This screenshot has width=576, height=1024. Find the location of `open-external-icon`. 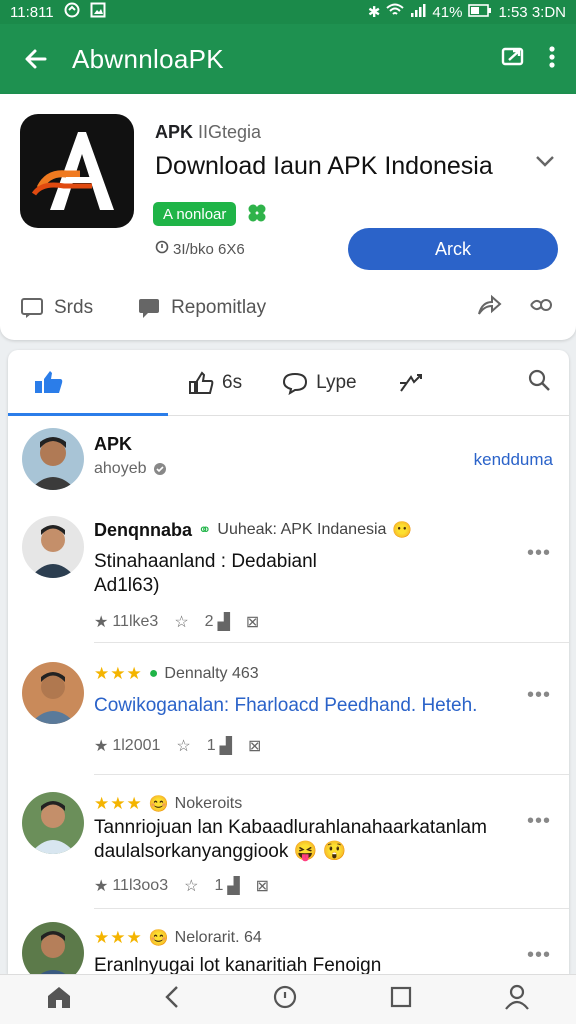

open-external-icon is located at coordinates (512, 56).